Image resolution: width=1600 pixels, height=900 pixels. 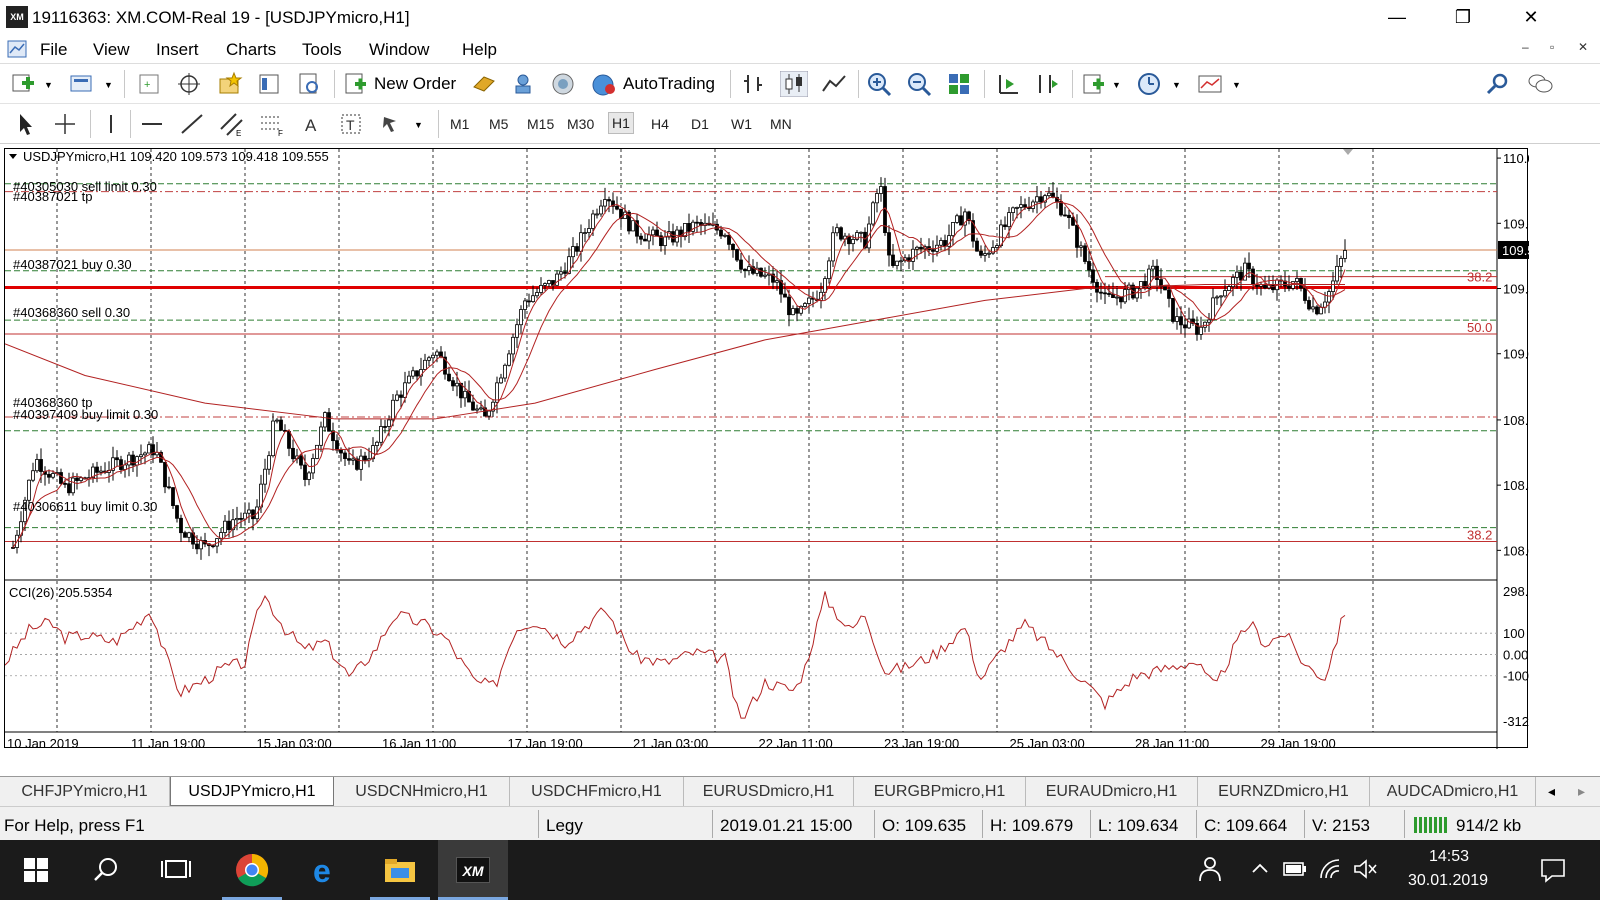 I want to click on tab-usdjpy: USDJPYmicro,H1, so click(x=252, y=791).